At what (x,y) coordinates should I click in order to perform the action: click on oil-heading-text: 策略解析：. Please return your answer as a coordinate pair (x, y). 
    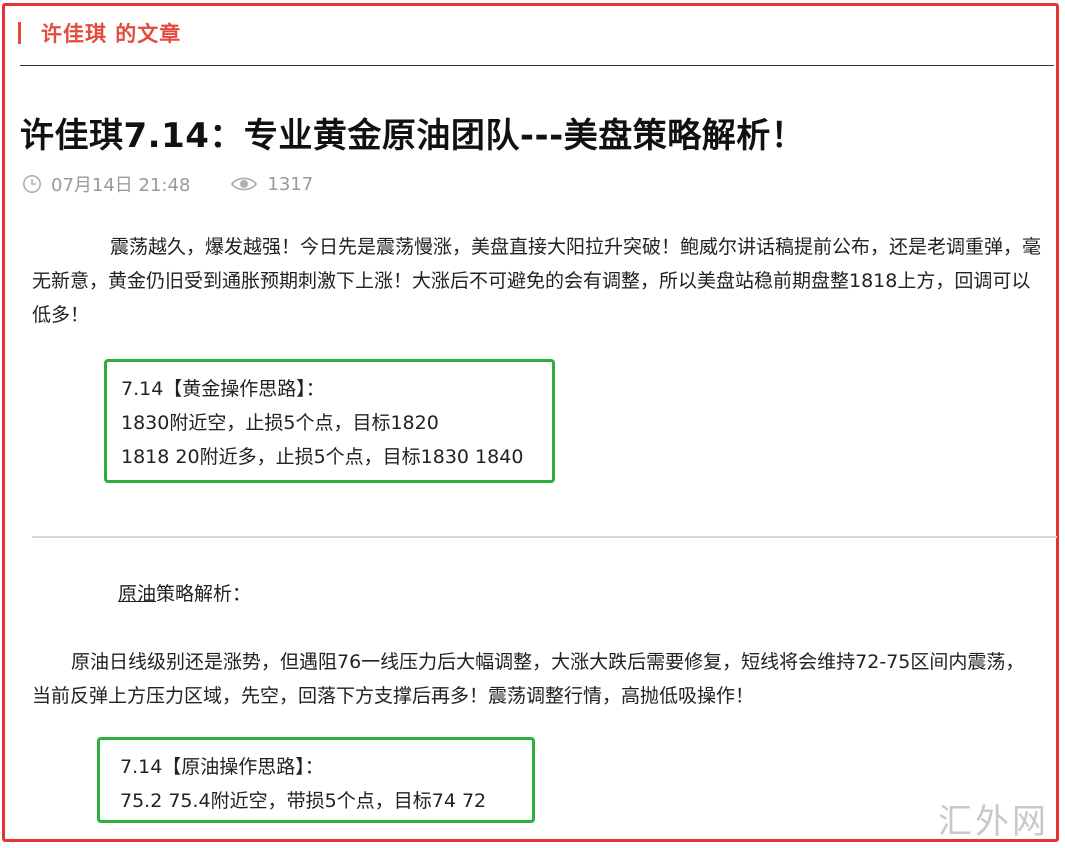
    Looking at the image, I should click on (204, 594).